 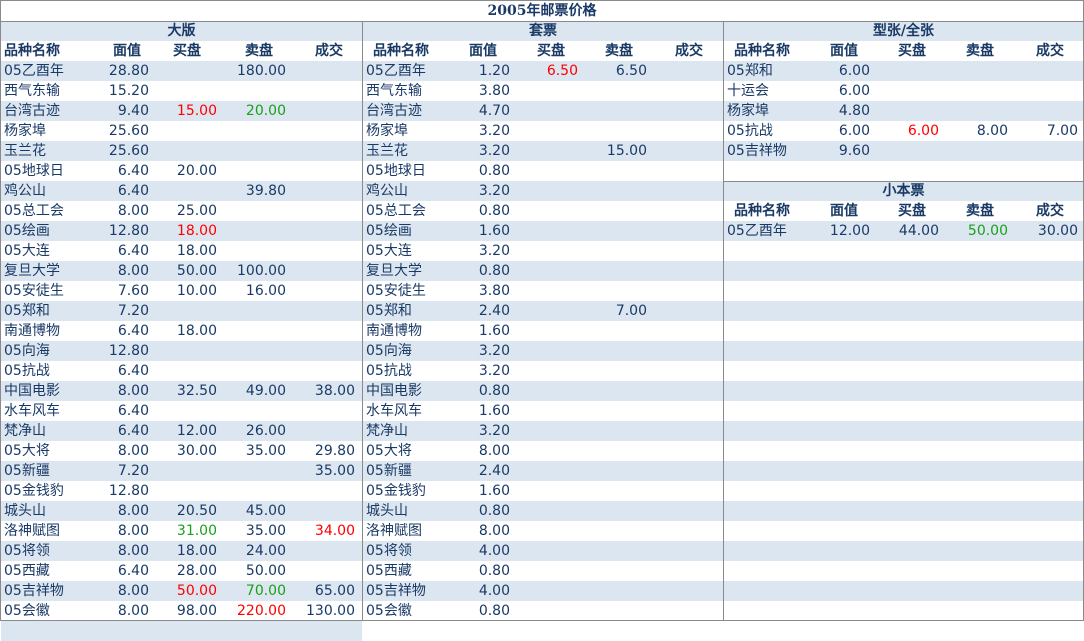 I want to click on table-row: 中国电影 8.00 32.50 49.00 38.00, so click(x=181, y=391).